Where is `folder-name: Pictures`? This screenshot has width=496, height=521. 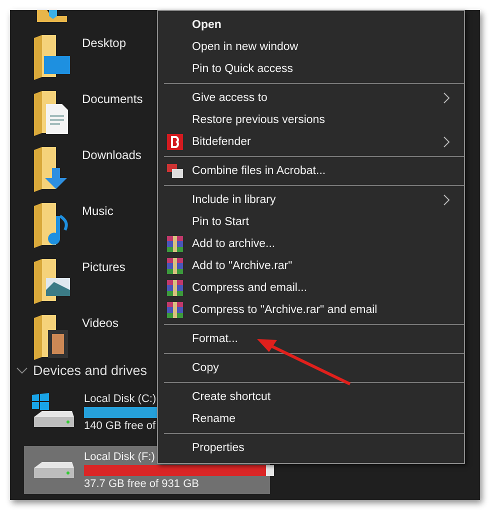 folder-name: Pictures is located at coordinates (104, 267).